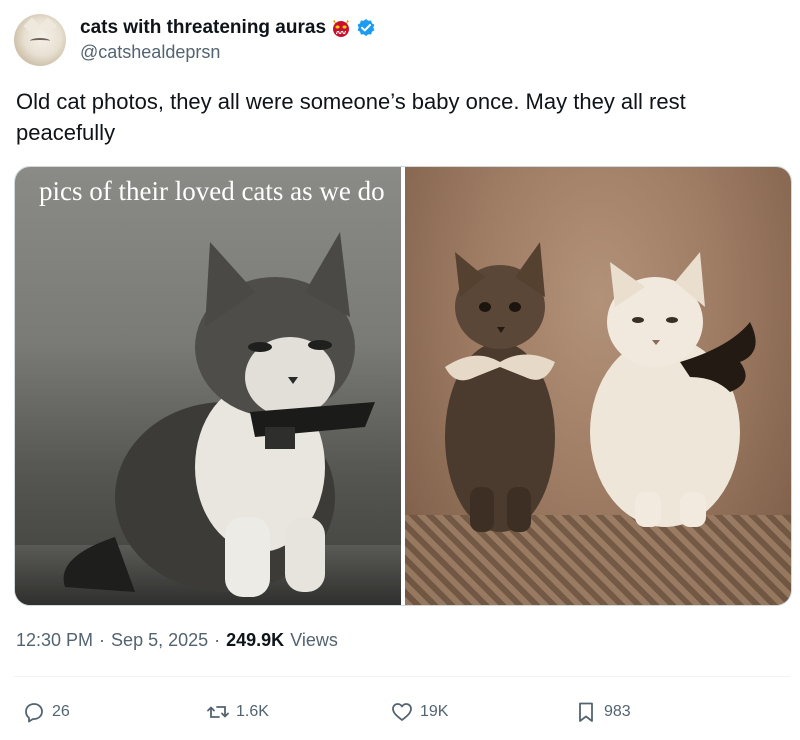 The image size is (800, 740). What do you see at coordinates (54, 640) in the screenshot?
I see `tweet-time: 12:30 PM` at bounding box center [54, 640].